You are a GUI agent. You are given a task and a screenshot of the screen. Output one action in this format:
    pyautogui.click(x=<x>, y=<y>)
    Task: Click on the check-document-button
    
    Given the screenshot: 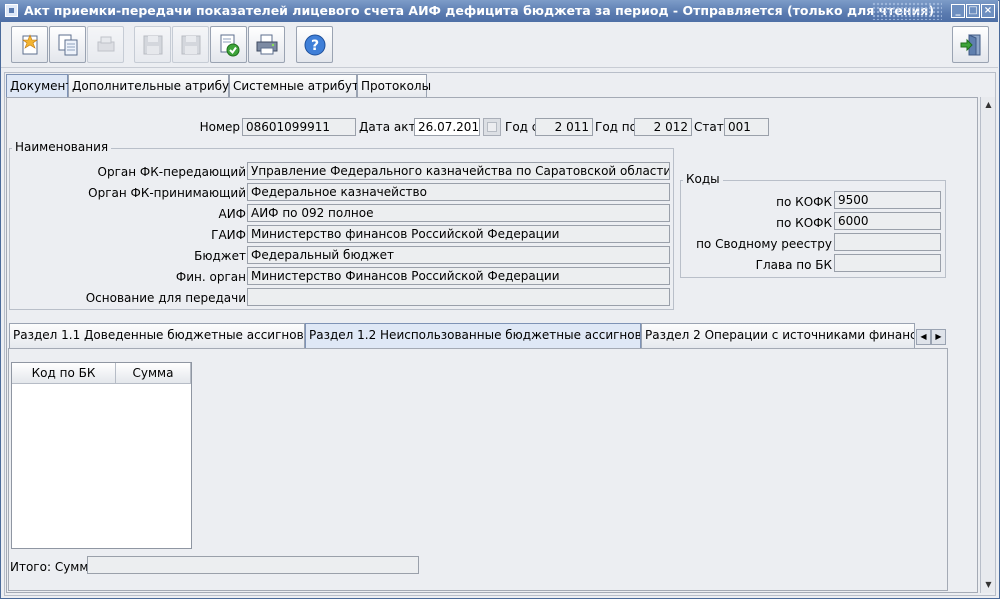 What is the action you would take?
    pyautogui.click(x=228, y=44)
    